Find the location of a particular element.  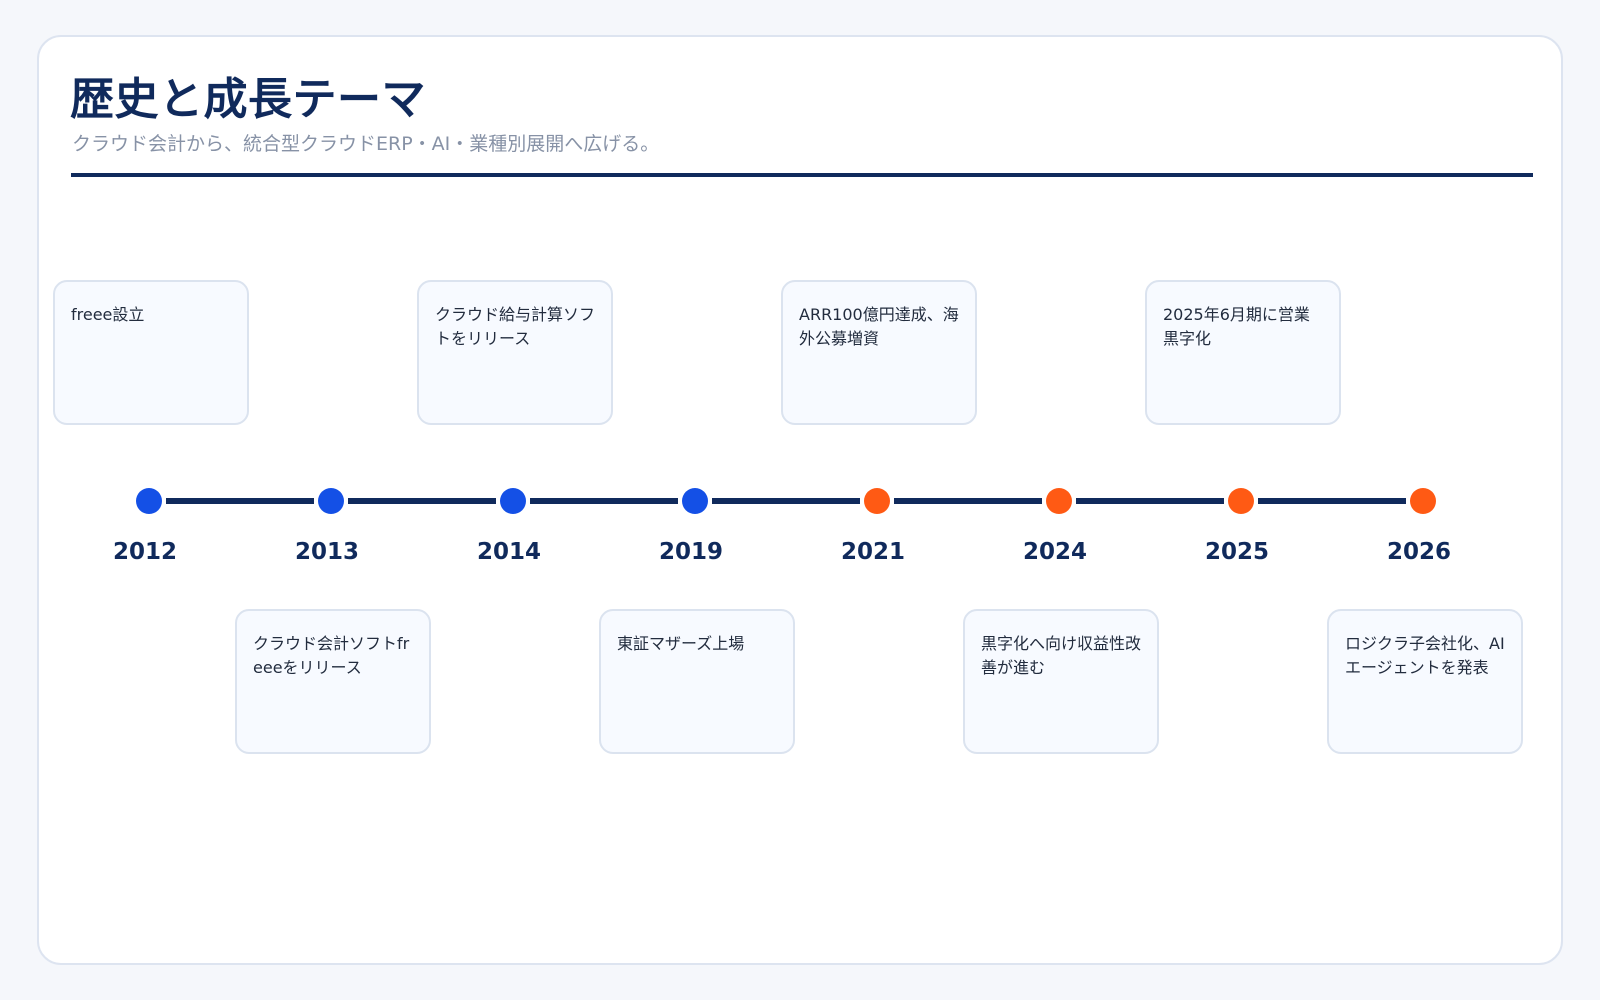

timeline-event-text: クラウド給与計算ソフトをリリース is located at coordinates (515, 326).